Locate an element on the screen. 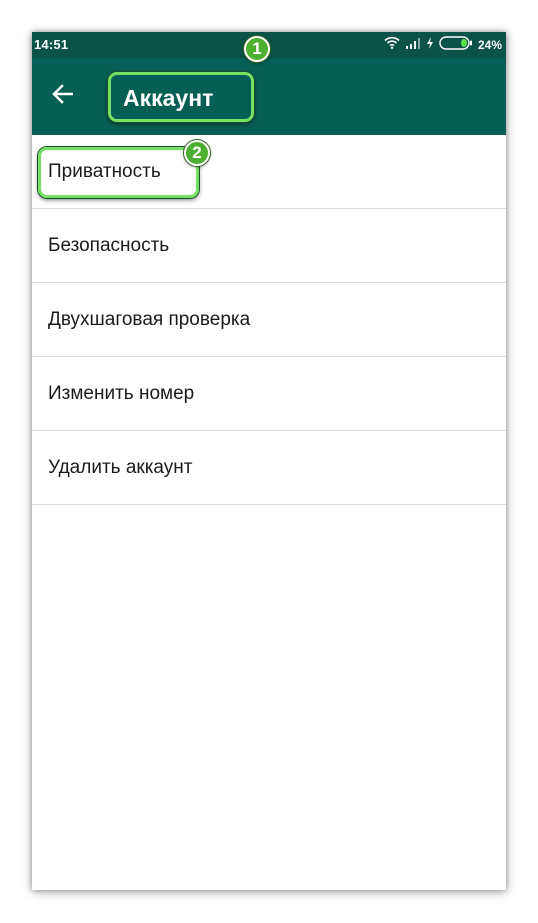 The height and width of the screenshot is (923, 538). charging-icon is located at coordinates (430, 45).